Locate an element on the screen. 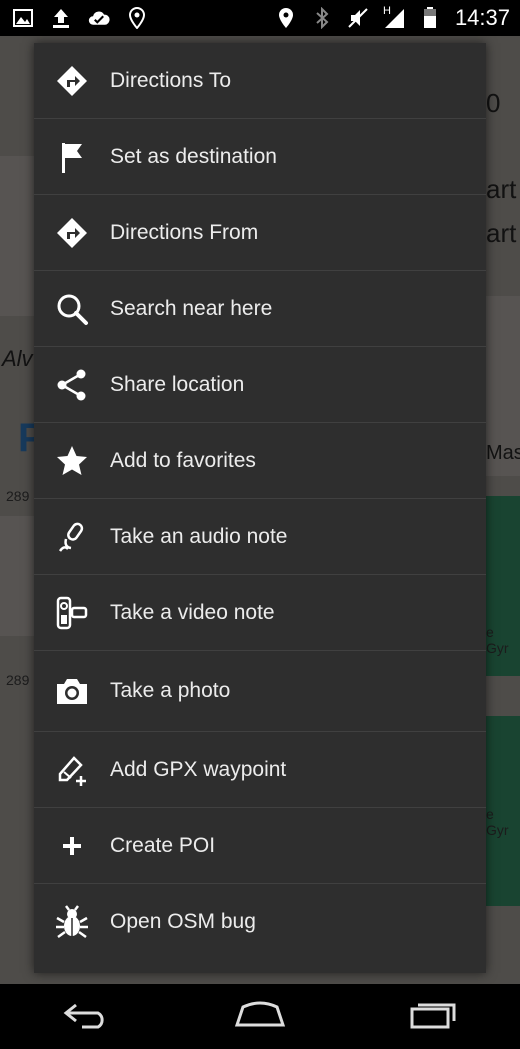  menu-item-create-poi: Create POI is located at coordinates (260, 846).